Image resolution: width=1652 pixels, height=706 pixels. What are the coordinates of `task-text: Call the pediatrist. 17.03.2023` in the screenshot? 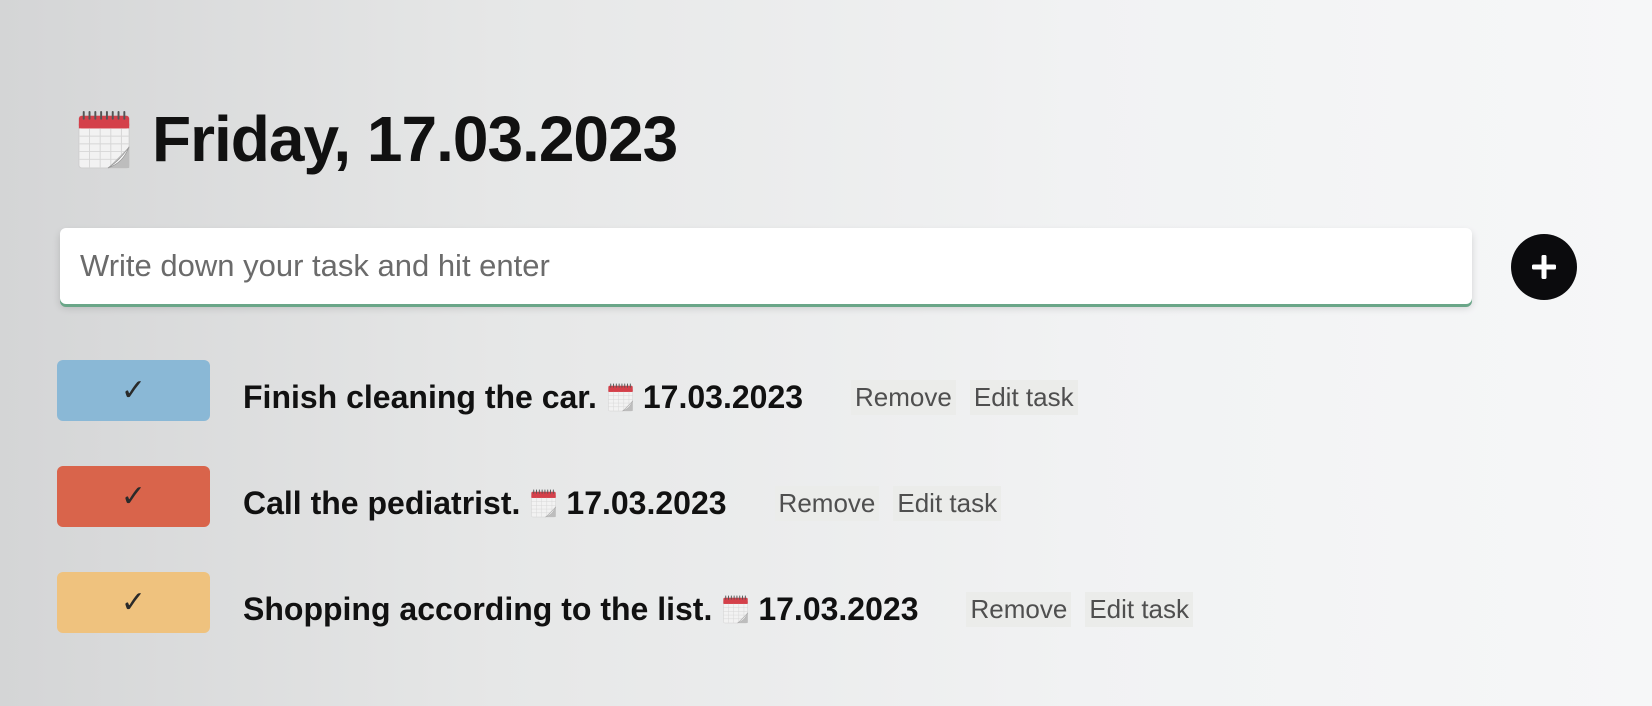 It's located at (485, 503).